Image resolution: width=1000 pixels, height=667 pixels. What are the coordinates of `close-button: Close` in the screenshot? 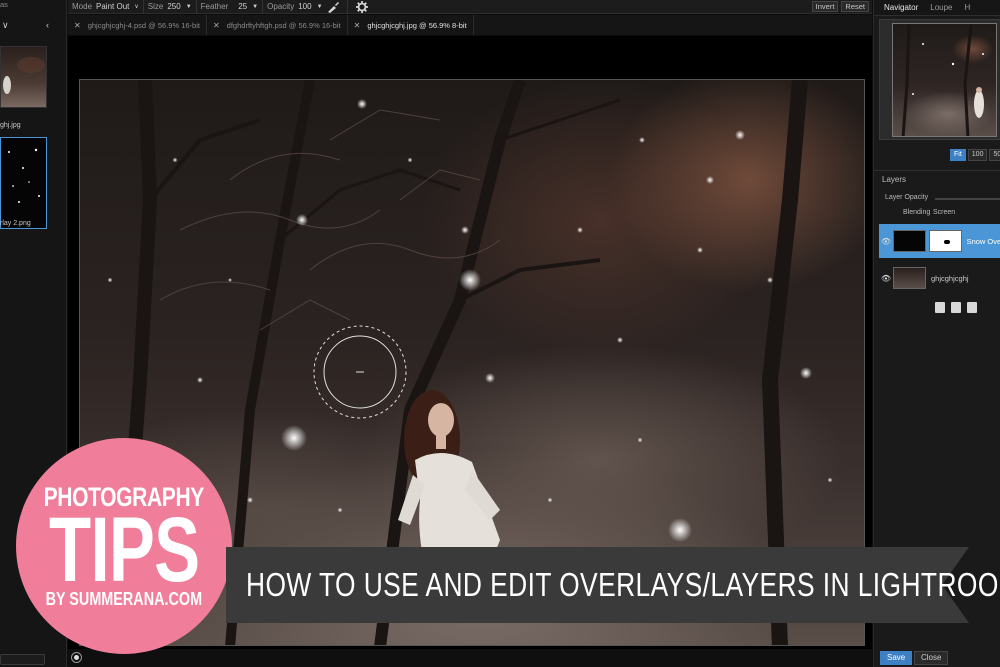 It's located at (931, 658).